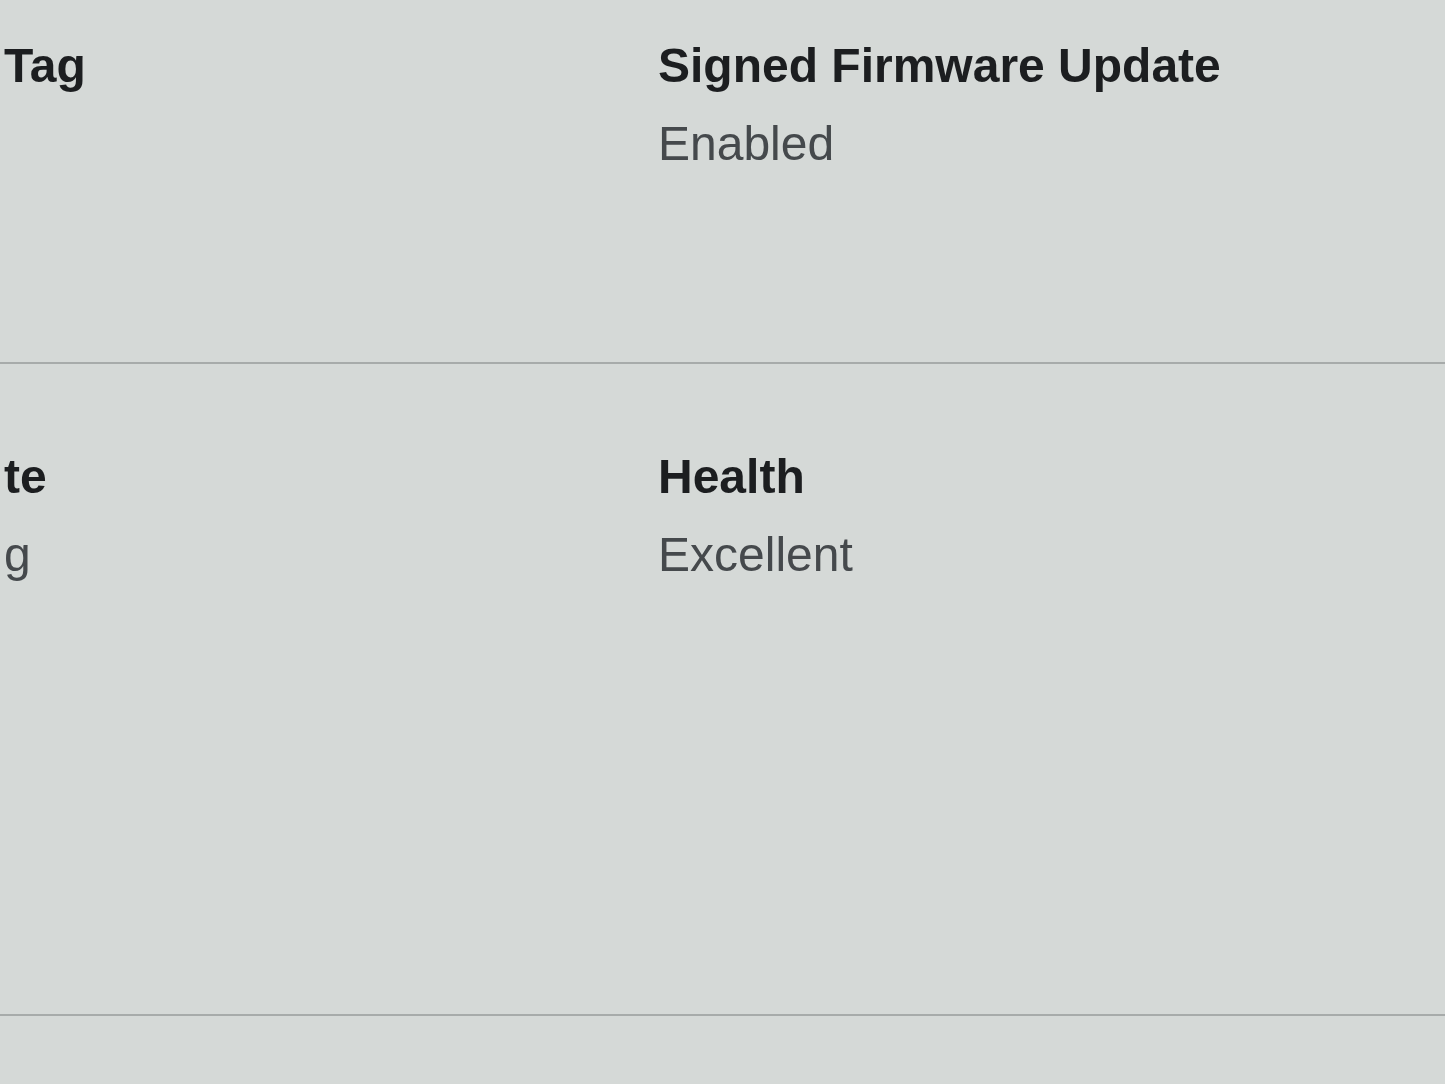 This screenshot has height=1084, width=1445. What do you see at coordinates (747, 144) in the screenshot?
I see `field-value: Enabled` at bounding box center [747, 144].